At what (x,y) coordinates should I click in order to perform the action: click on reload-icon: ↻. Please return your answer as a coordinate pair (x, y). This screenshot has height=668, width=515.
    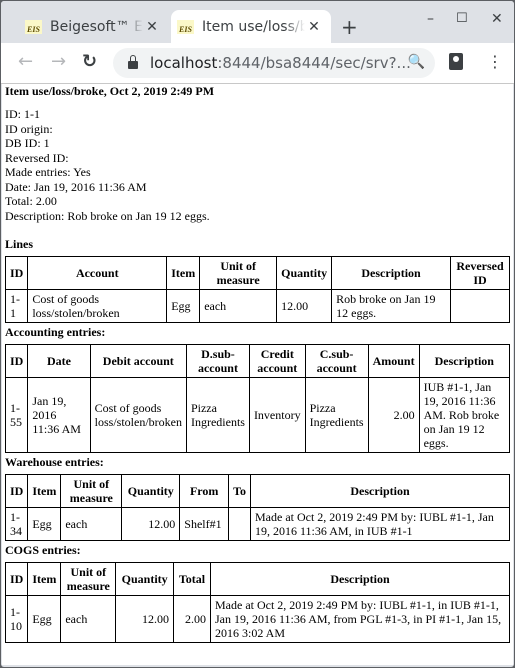
    Looking at the image, I should click on (89, 61).